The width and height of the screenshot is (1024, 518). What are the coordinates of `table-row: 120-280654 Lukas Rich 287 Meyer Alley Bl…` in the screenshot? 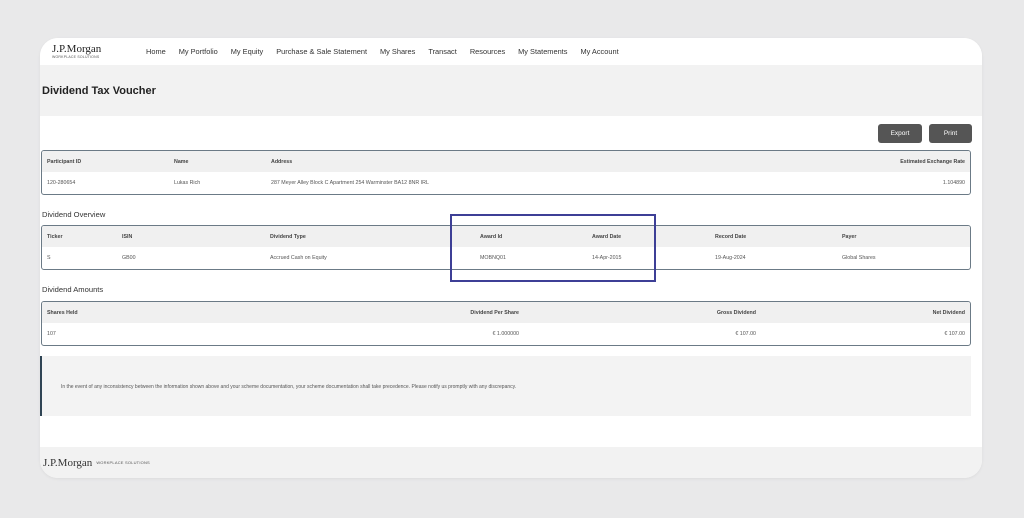 It's located at (506, 182).